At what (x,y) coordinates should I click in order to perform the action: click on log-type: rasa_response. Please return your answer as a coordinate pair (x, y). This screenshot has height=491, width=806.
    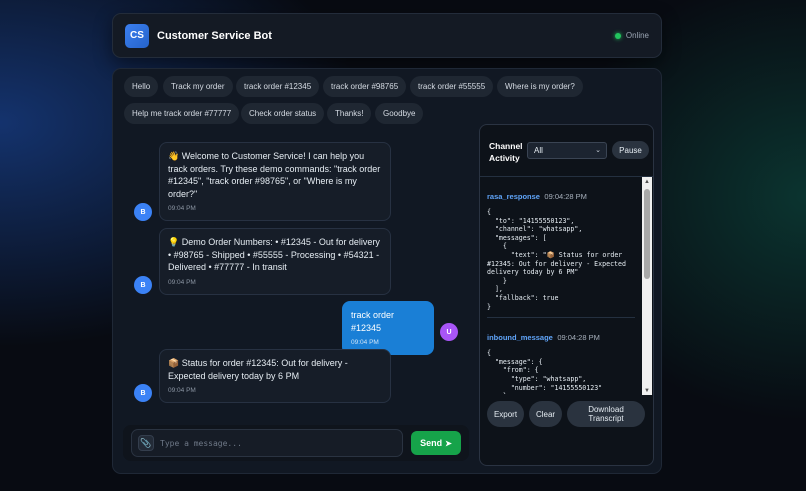
    Looking at the image, I should click on (513, 196).